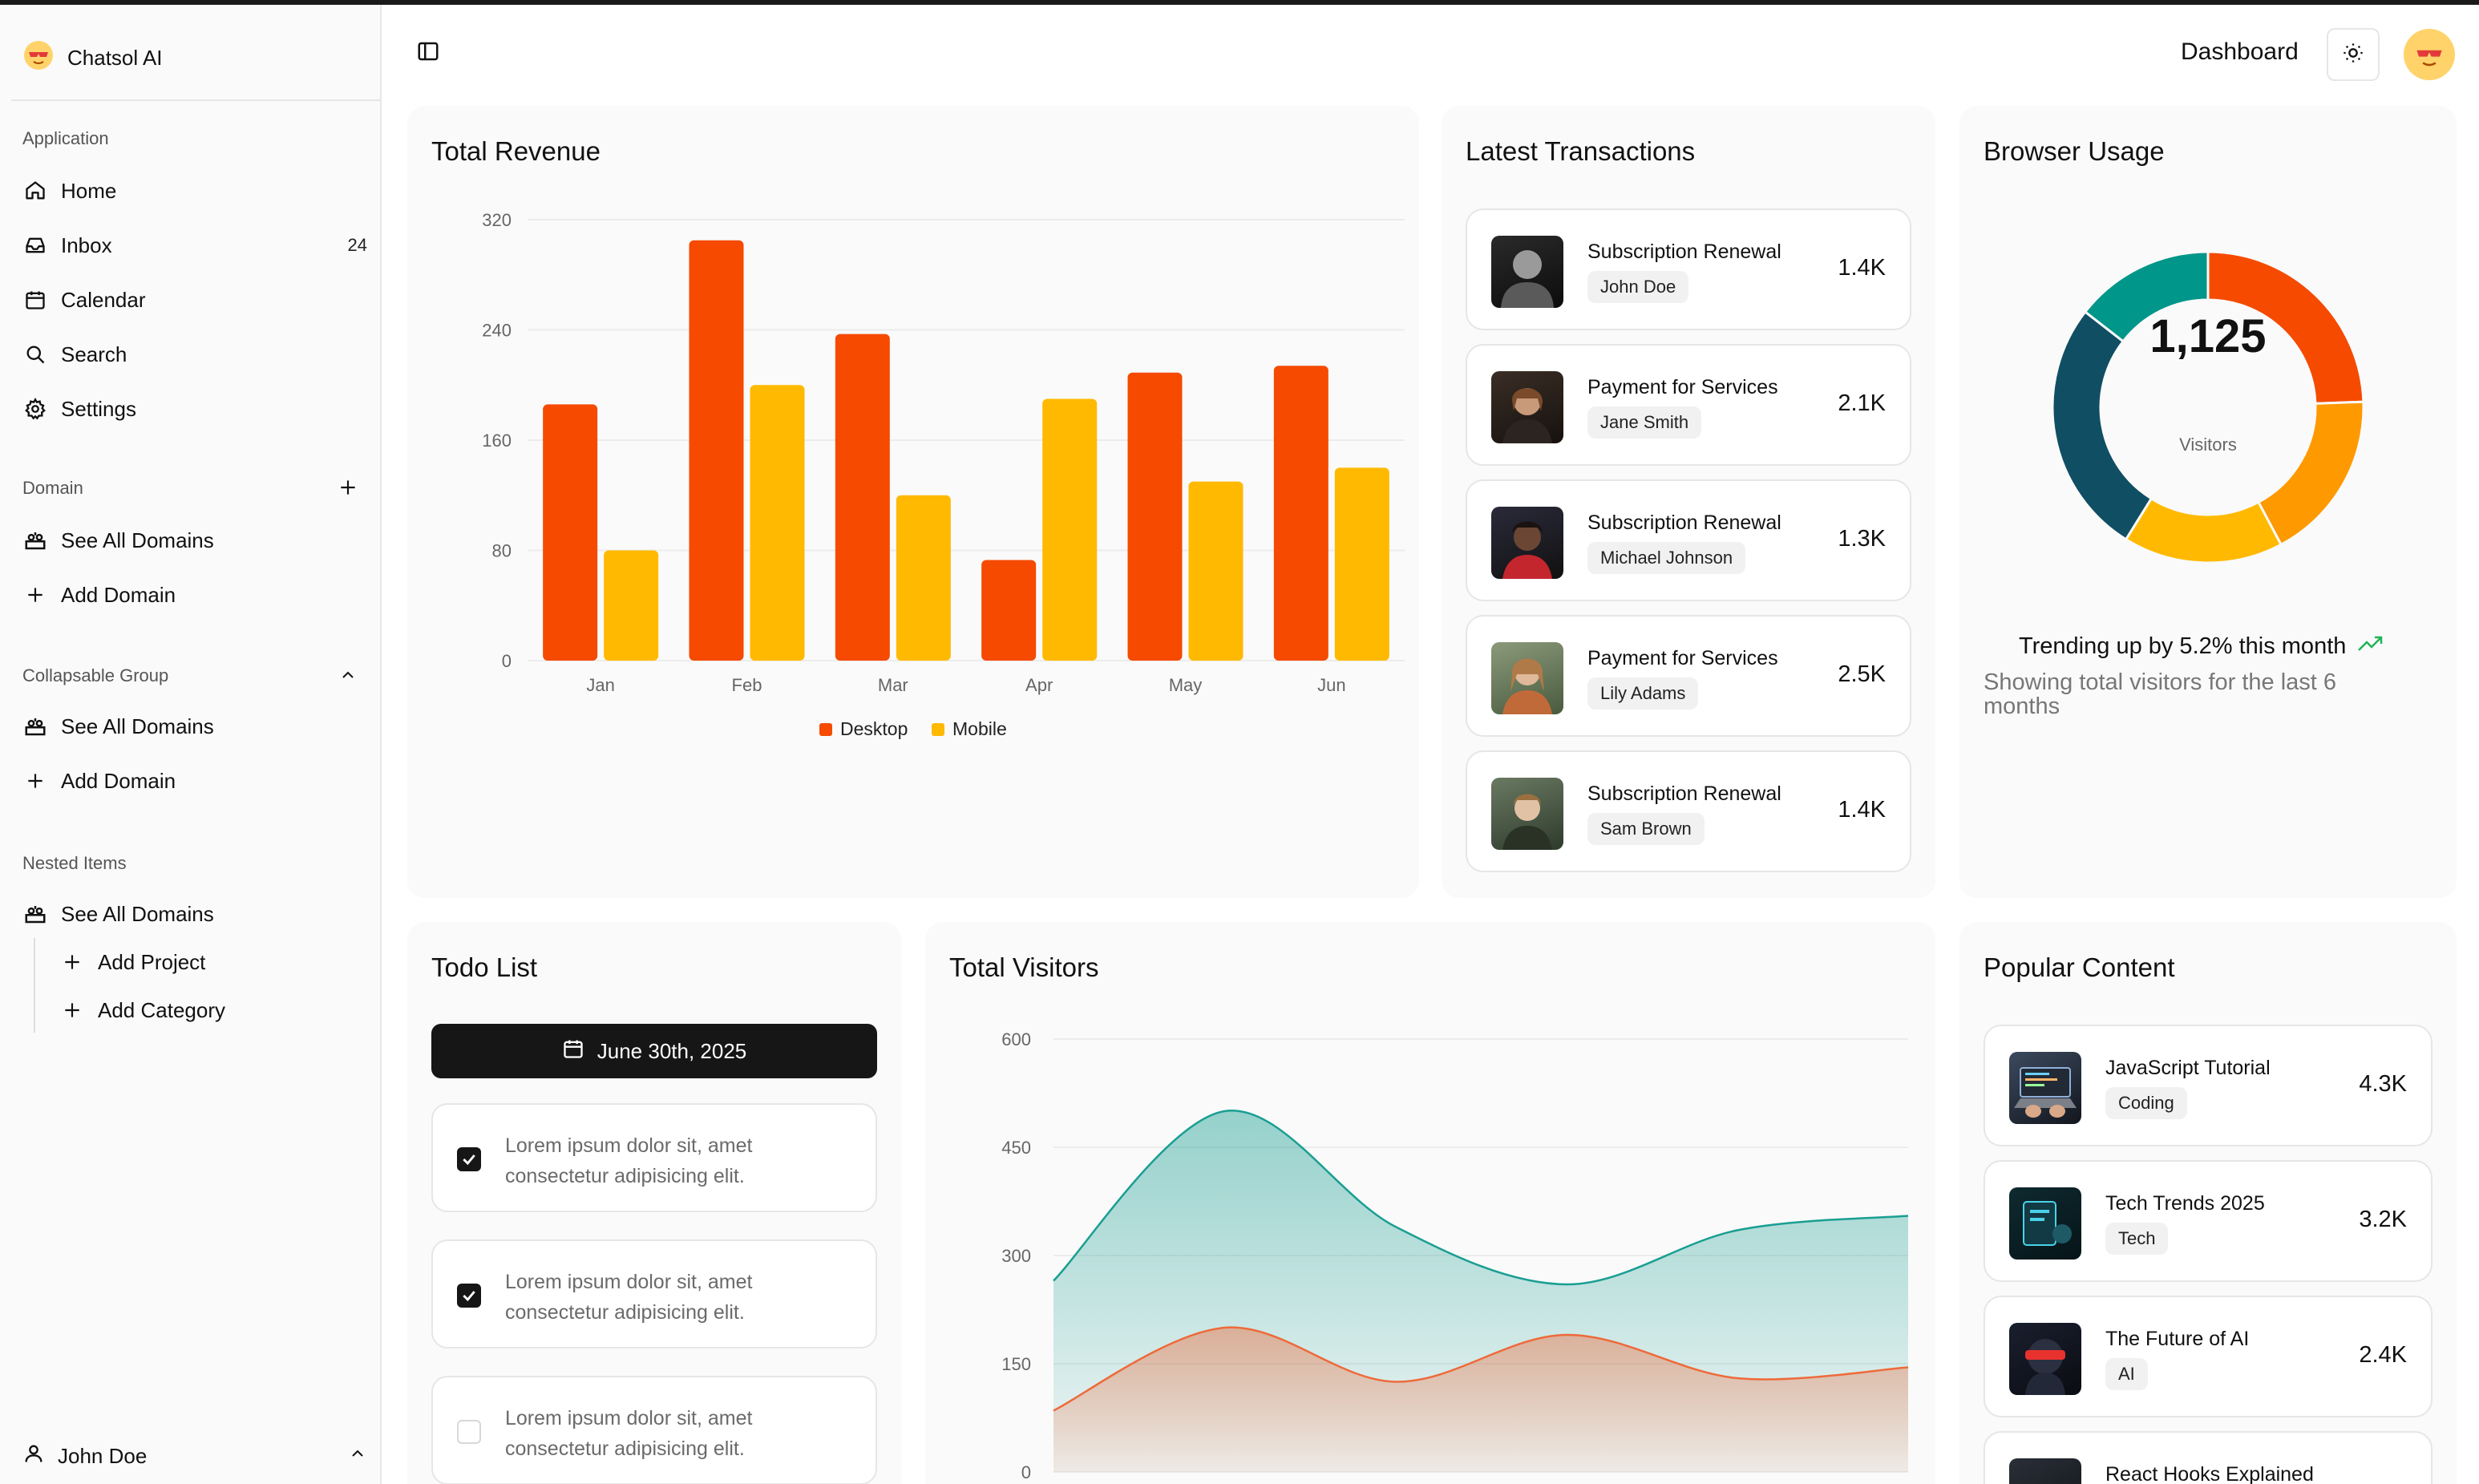 This screenshot has height=1484, width=2479. What do you see at coordinates (2208, 1457) in the screenshot?
I see `popular-content-item: React Hooks Explained` at bounding box center [2208, 1457].